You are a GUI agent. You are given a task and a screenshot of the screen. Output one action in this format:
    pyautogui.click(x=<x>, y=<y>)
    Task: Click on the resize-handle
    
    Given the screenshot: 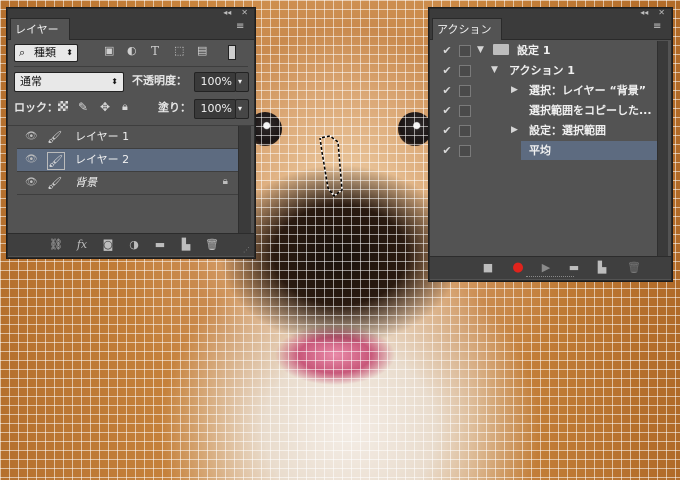 What is the action you would take?
    pyautogui.click(x=550, y=278)
    